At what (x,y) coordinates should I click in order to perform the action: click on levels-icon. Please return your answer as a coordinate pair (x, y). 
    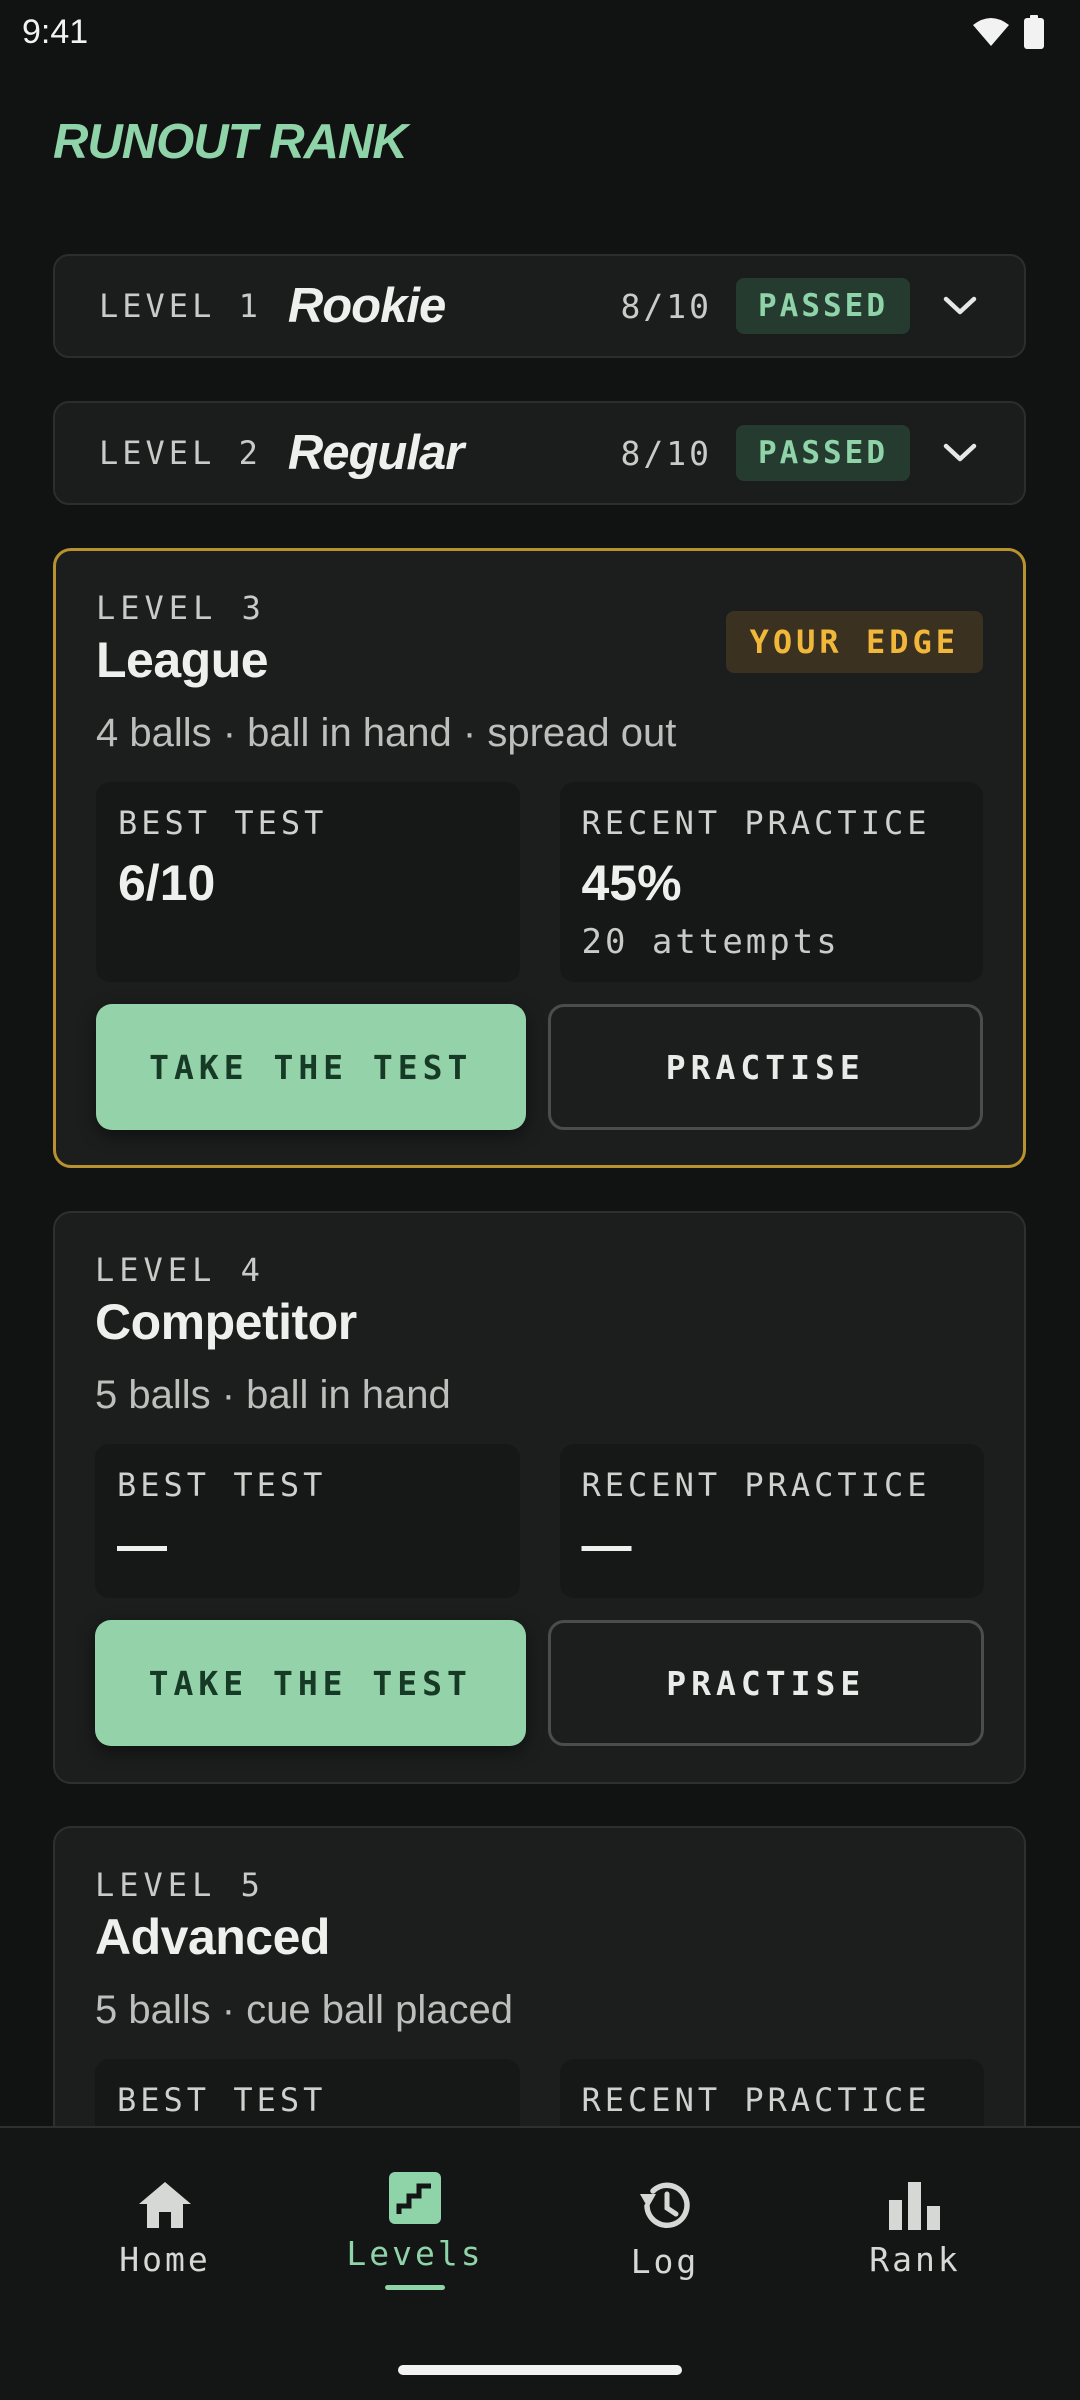
    Looking at the image, I should click on (415, 2198).